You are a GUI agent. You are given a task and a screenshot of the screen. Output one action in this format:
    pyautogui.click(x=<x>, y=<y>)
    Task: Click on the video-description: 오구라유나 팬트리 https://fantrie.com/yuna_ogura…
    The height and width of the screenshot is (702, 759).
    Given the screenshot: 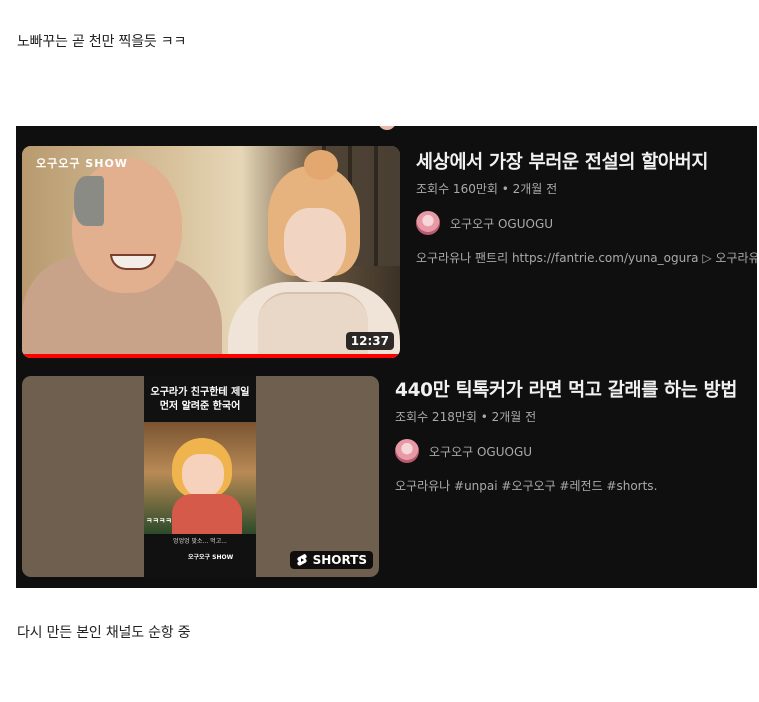 What is the action you would take?
    pyautogui.click(x=586, y=258)
    